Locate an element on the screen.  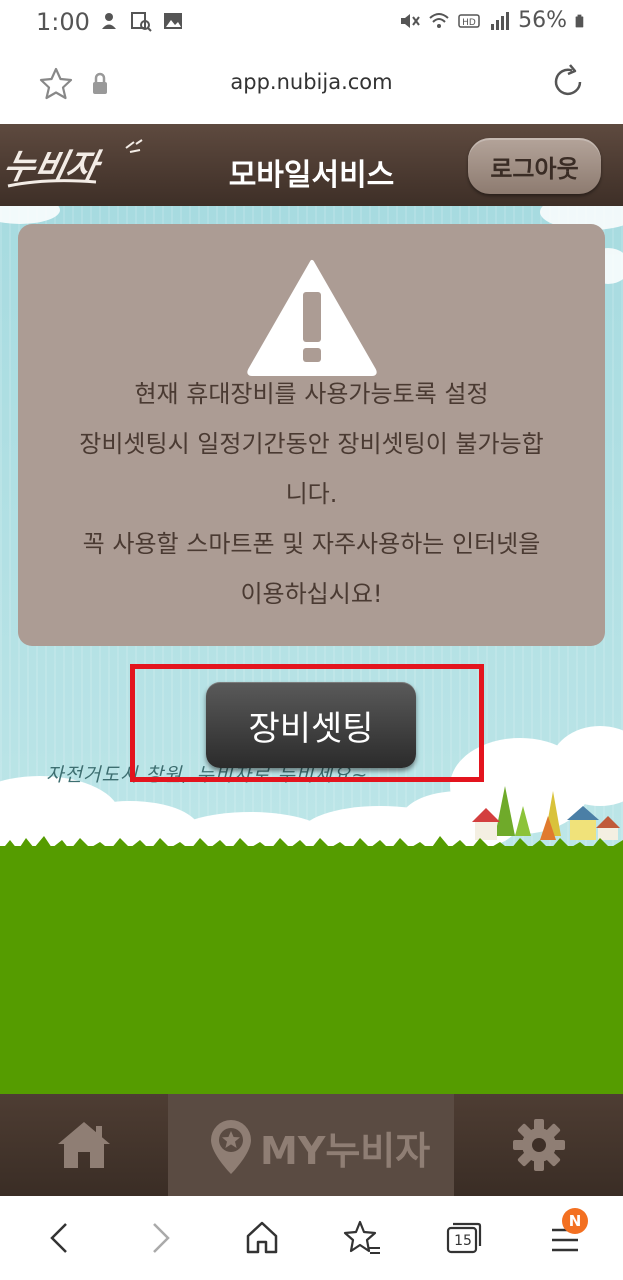
url-text: app.nubija.com is located at coordinates (311, 82).